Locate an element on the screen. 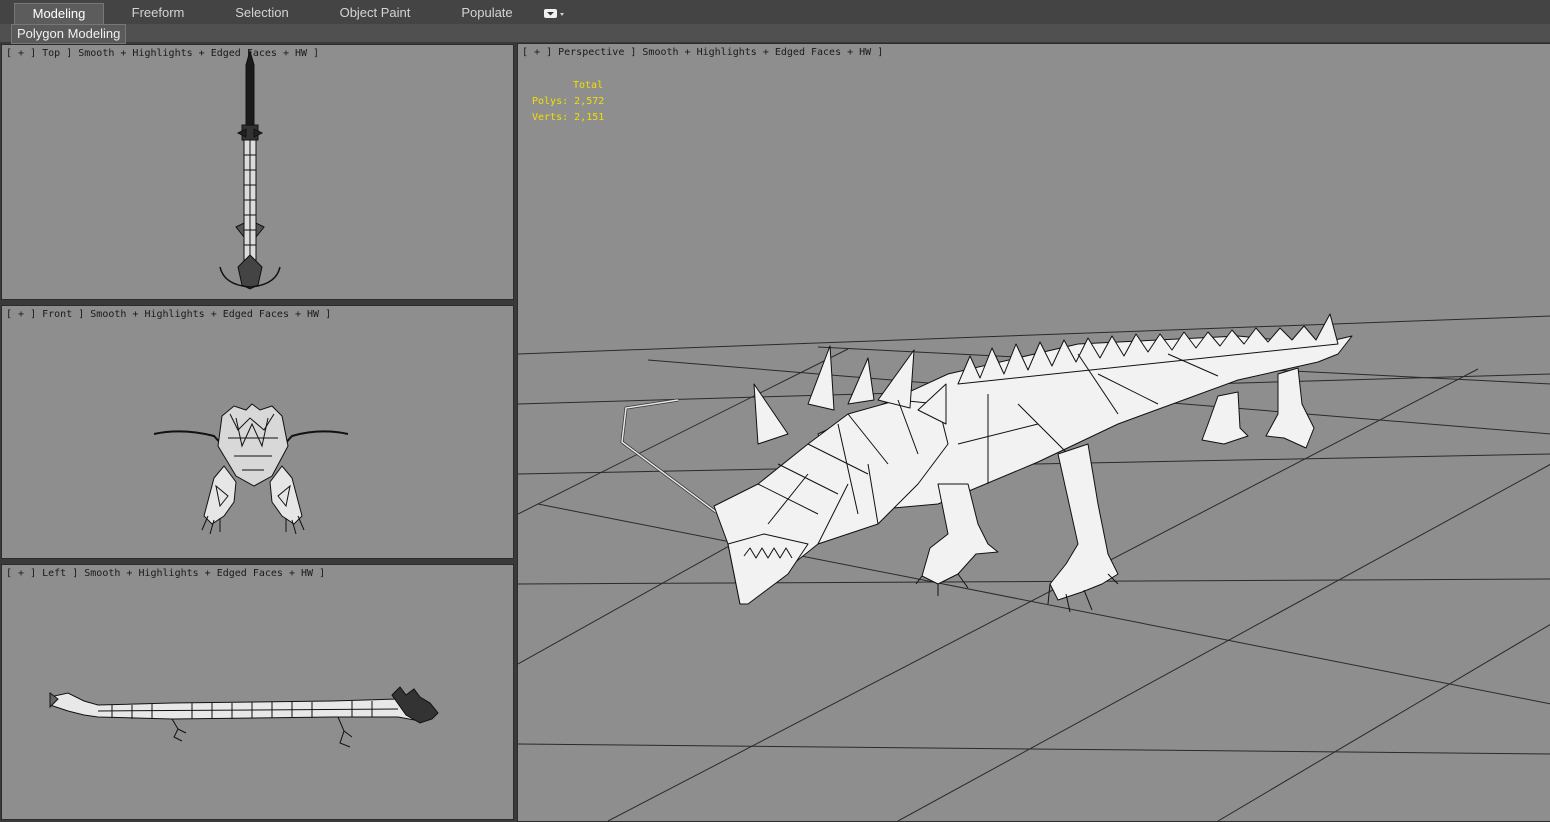 This screenshot has width=1550, height=822. verts-label: Verts: is located at coordinates (550, 117).